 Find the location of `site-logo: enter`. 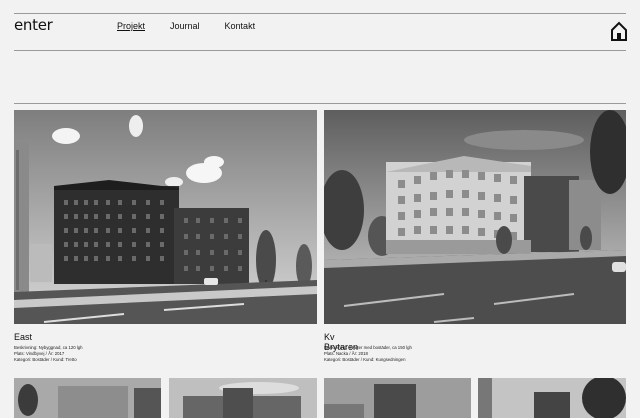

site-logo: enter is located at coordinates (33, 25).